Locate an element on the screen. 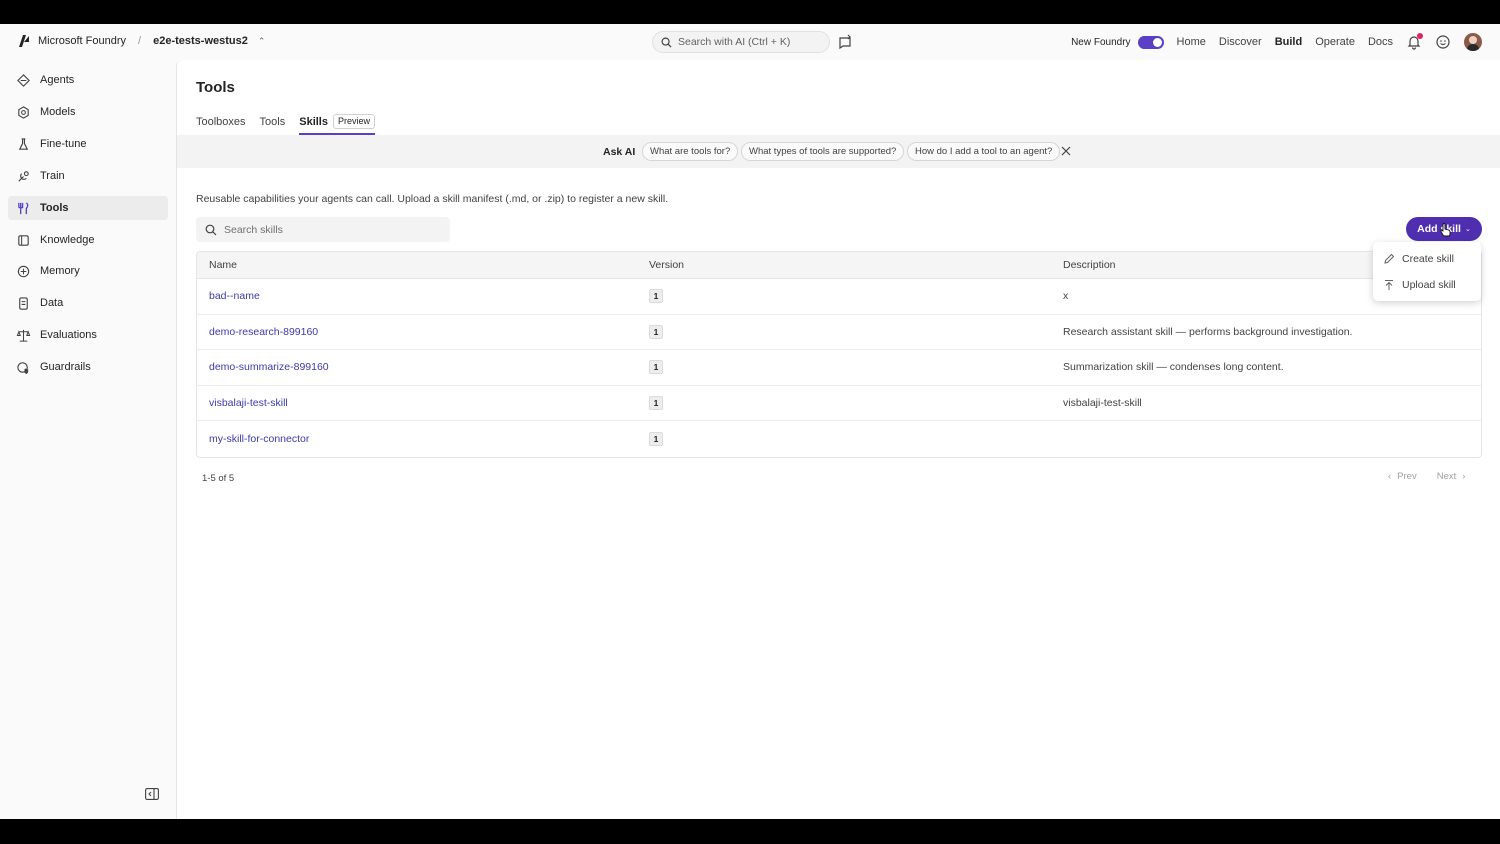 This screenshot has height=844, width=1500. menu-item-label: Create skill is located at coordinates (1428, 258).